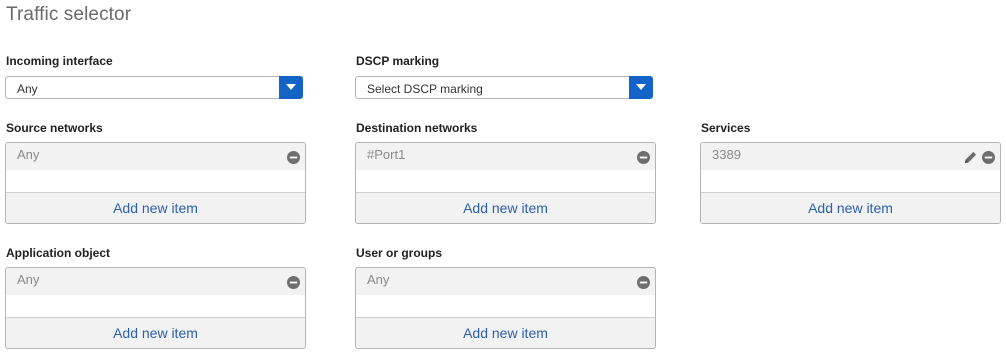 The height and width of the screenshot is (354, 1006). I want to click on destination-networks-item-text: #Port1, so click(386, 154).